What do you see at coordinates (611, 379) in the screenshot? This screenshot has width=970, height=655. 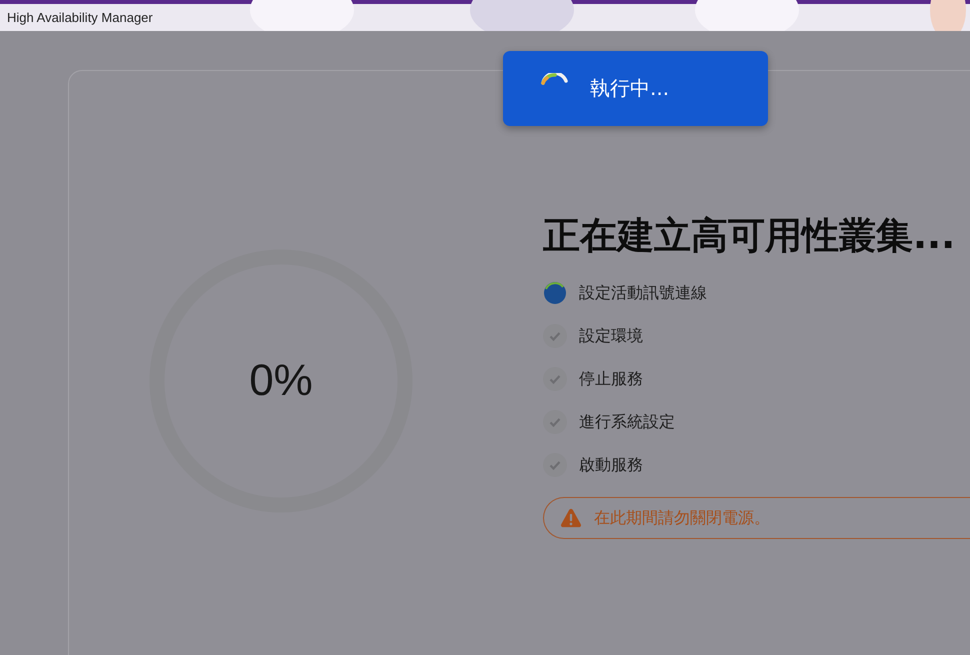 I see `step-label: 停止服務` at bounding box center [611, 379].